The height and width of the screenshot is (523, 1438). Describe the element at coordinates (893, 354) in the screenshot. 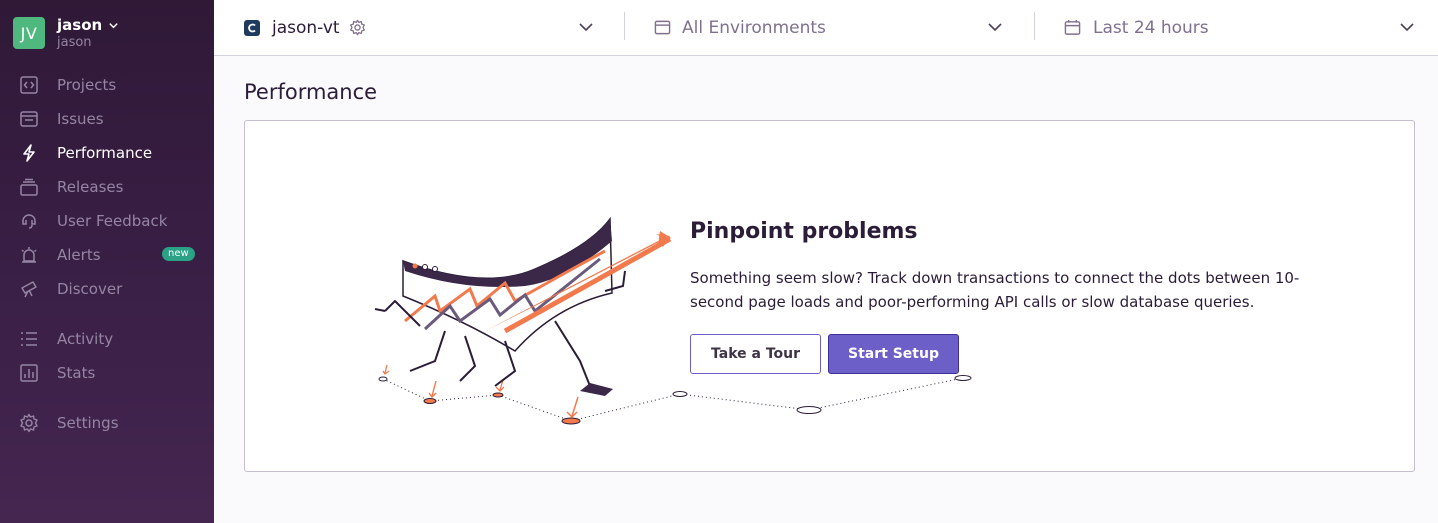

I see `start-setup-button: Start Setup` at that location.